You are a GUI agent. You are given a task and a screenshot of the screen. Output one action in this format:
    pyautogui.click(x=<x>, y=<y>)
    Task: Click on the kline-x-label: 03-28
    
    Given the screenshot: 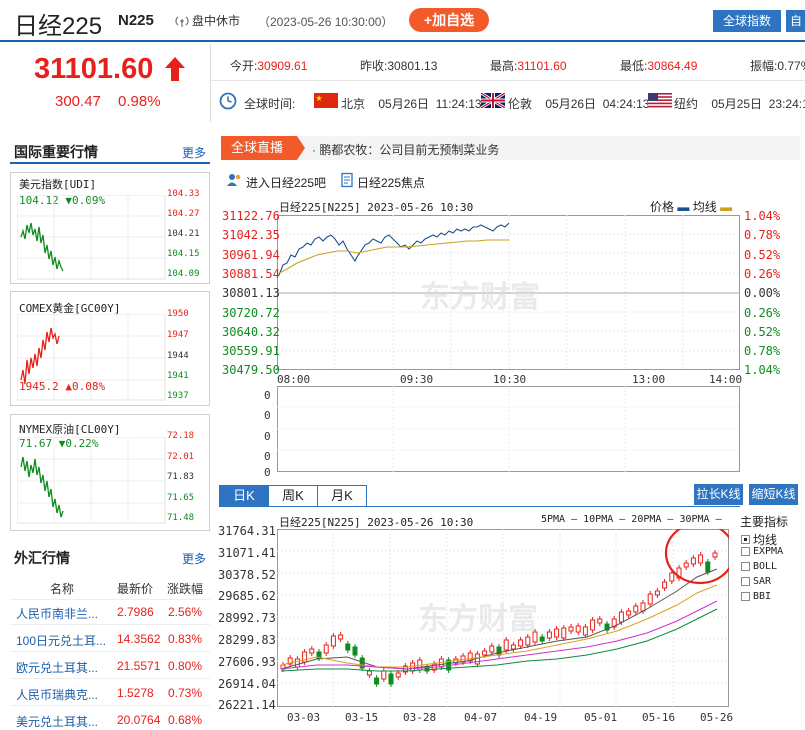 What is the action you would take?
    pyautogui.click(x=420, y=717)
    